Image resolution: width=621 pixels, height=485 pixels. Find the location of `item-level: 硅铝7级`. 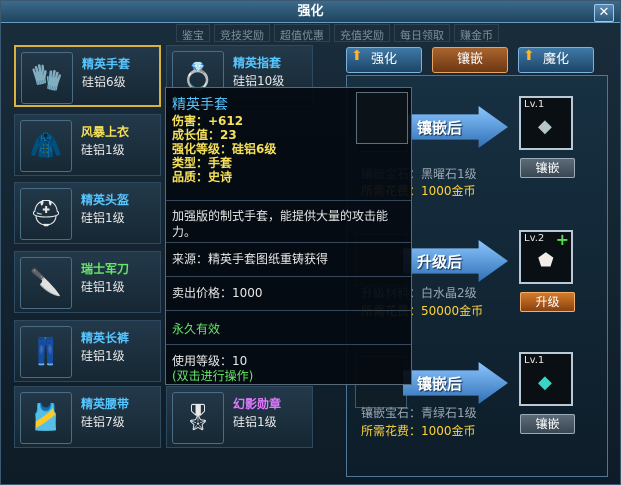

item-level: 硅铝7级 is located at coordinates (103, 422).